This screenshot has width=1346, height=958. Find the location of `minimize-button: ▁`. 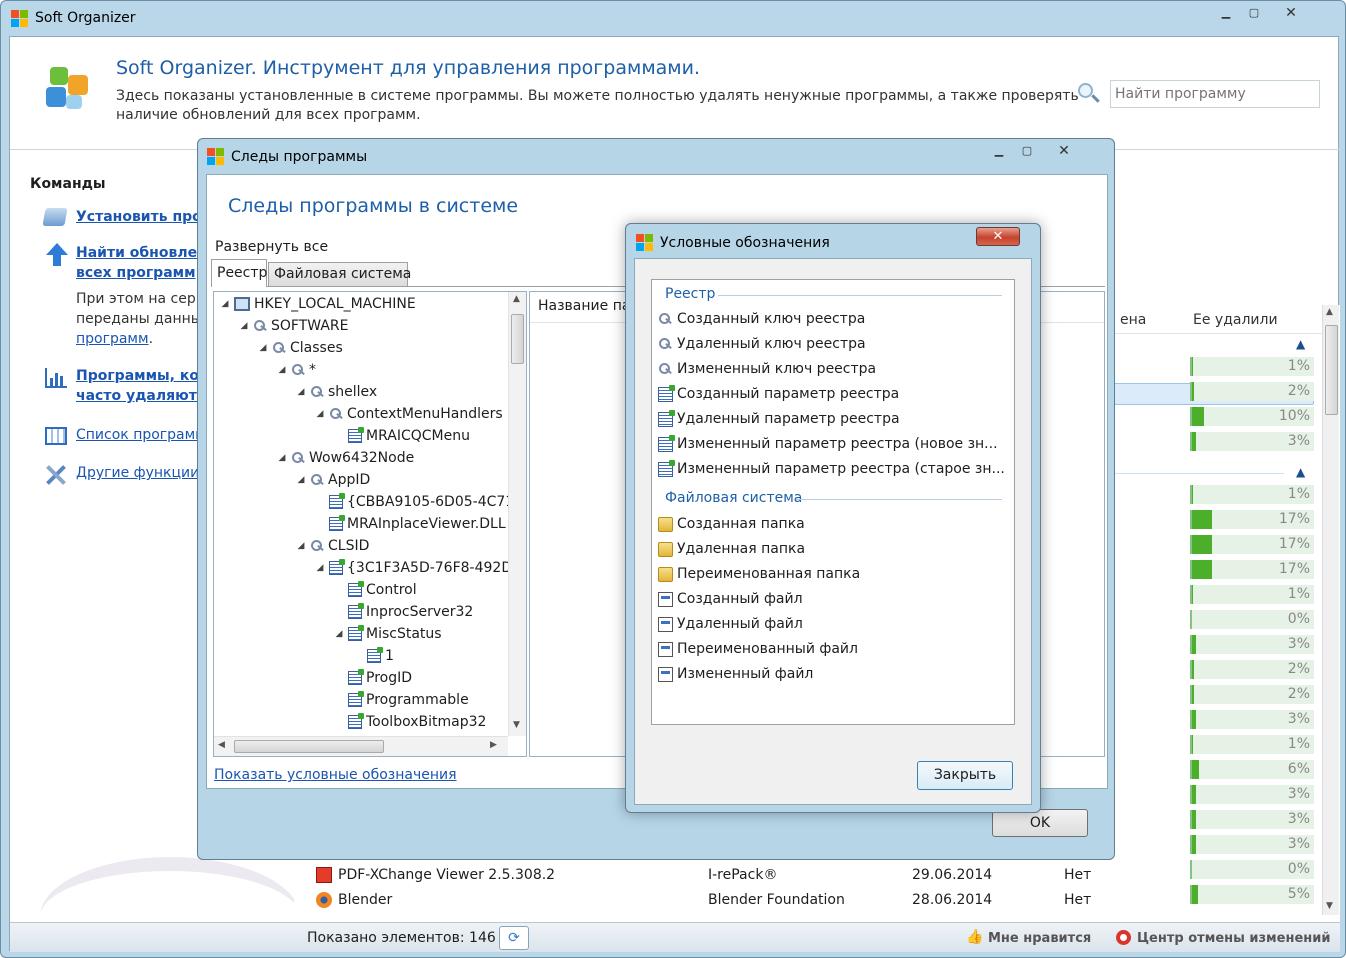

minimize-button: ▁ is located at coordinates (1226, 14).